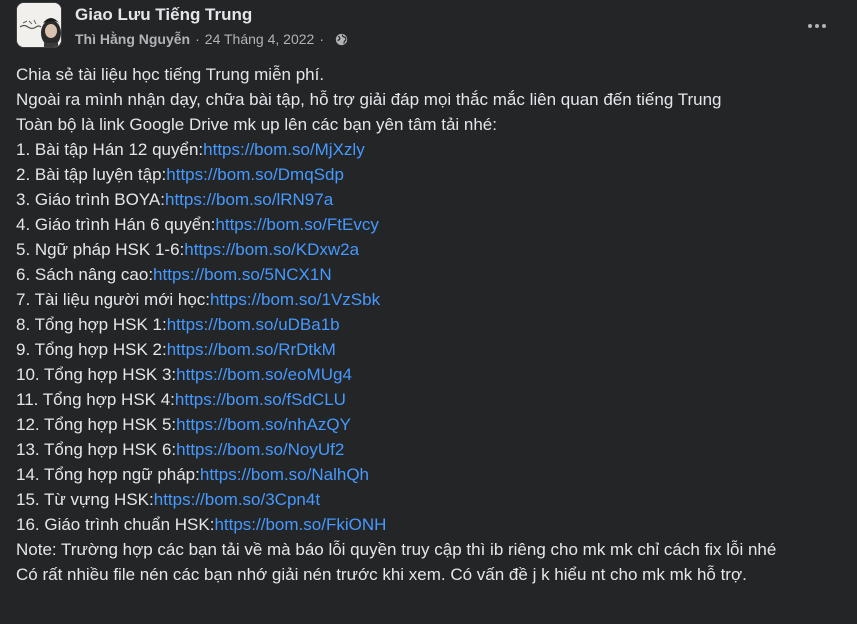  What do you see at coordinates (91, 349) in the screenshot?
I see `resource-label: 9. Tổng hợp HSK 2:` at bounding box center [91, 349].